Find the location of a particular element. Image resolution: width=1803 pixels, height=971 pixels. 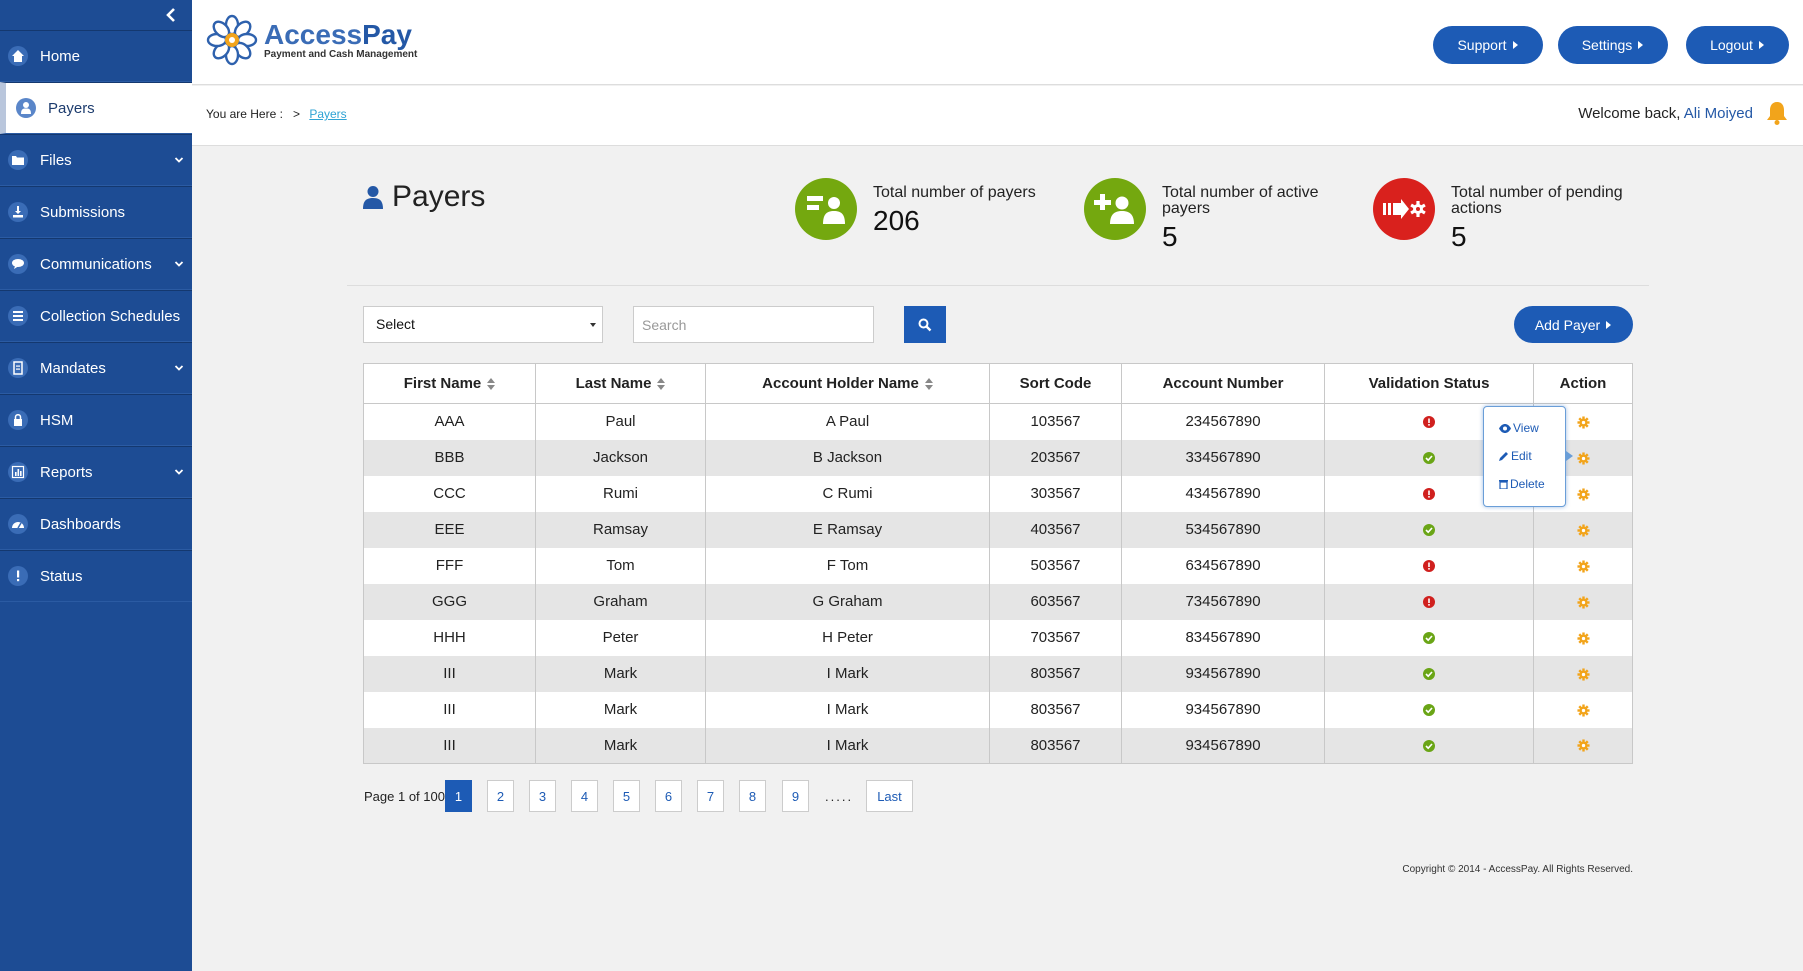

sidebar-item-communications: Communications is located at coordinates (96, 264).